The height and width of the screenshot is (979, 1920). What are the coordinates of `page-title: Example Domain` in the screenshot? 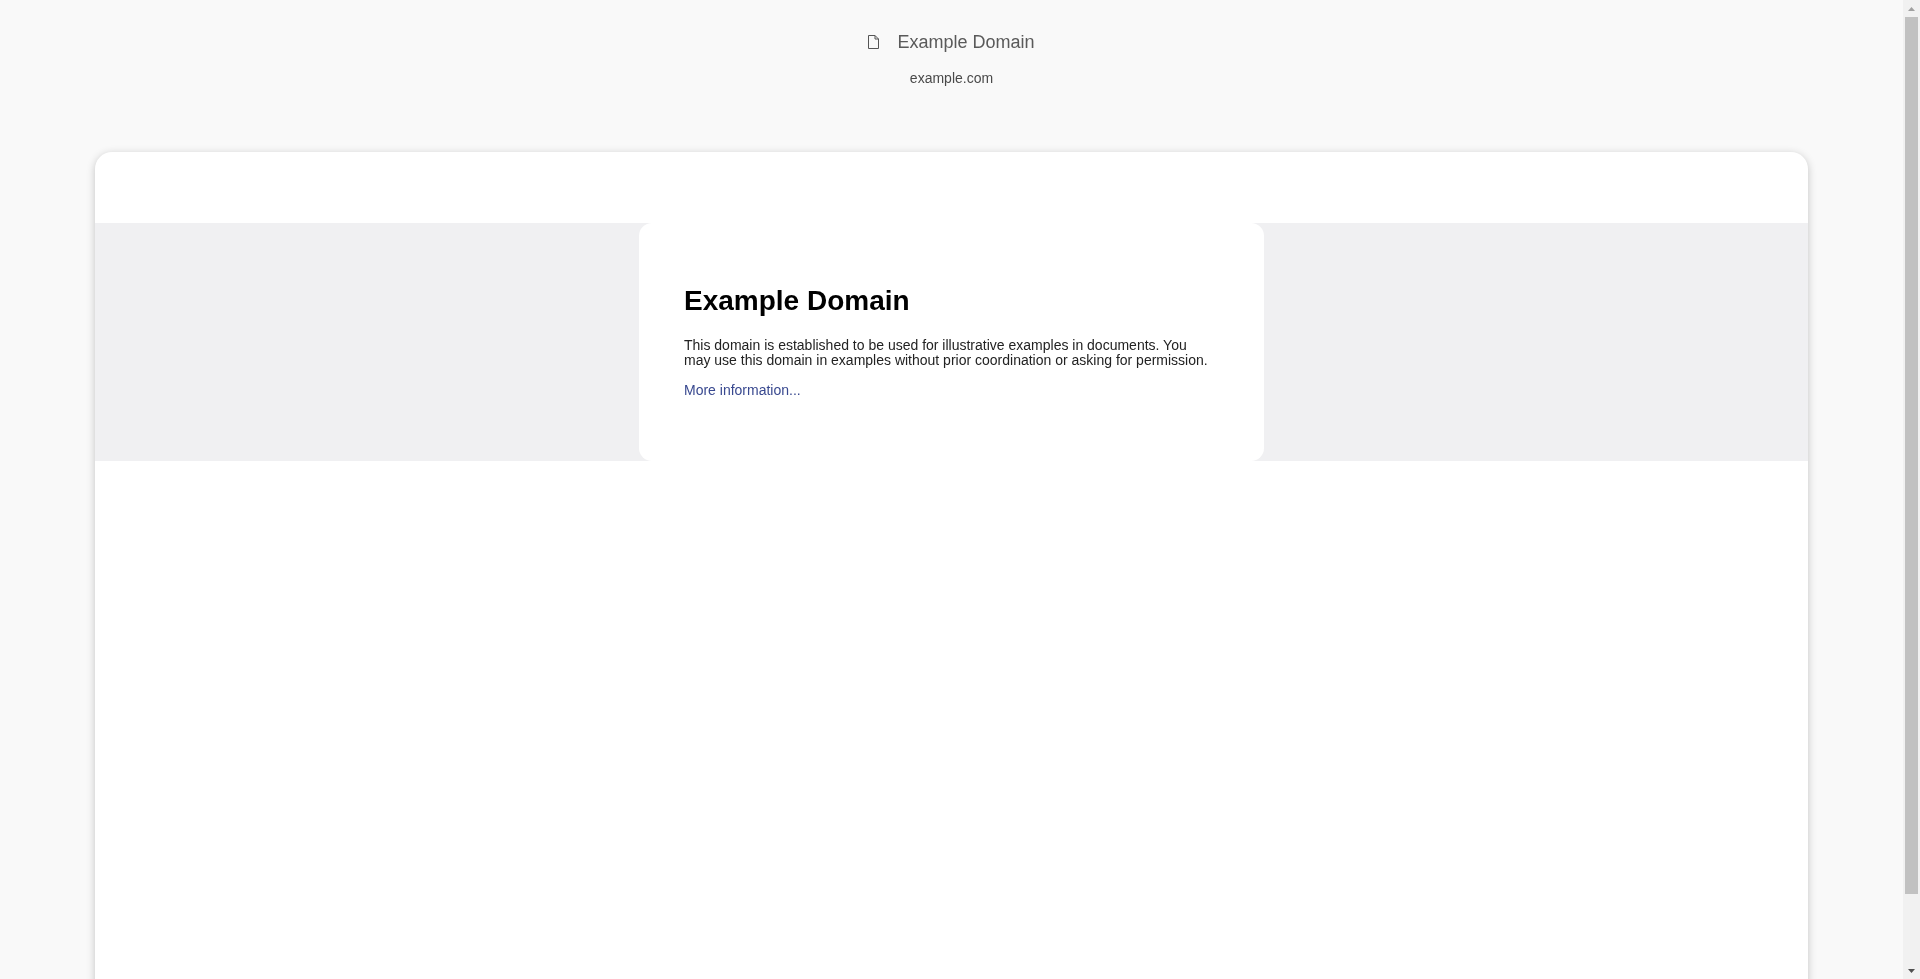 It's located at (966, 42).